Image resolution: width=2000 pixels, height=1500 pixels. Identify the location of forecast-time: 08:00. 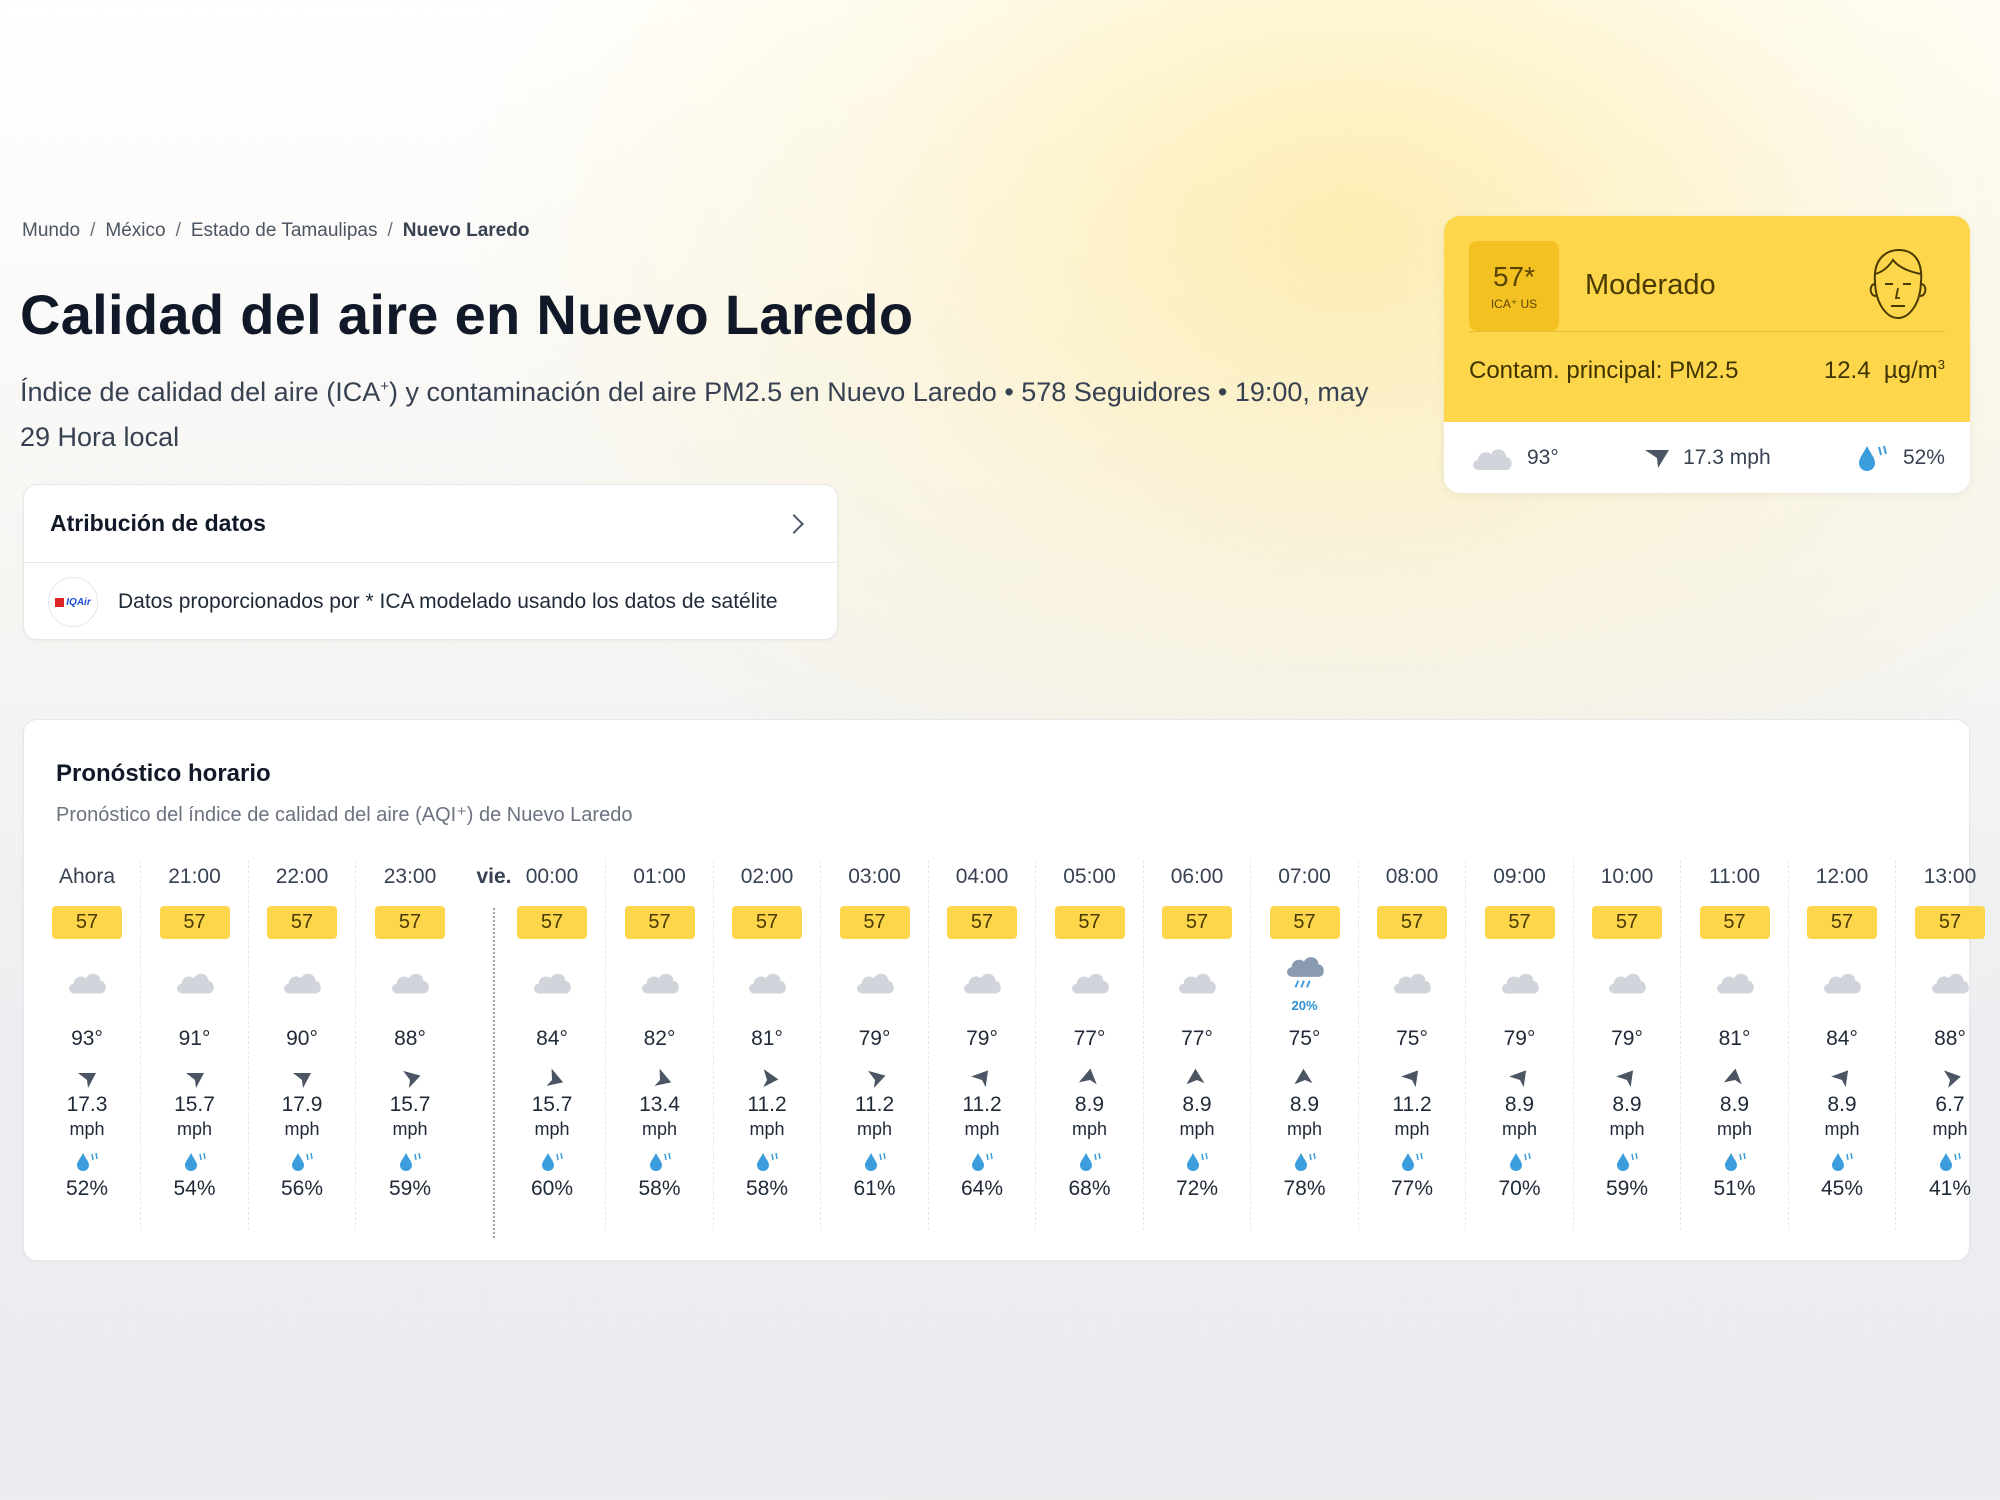
(1412, 876).